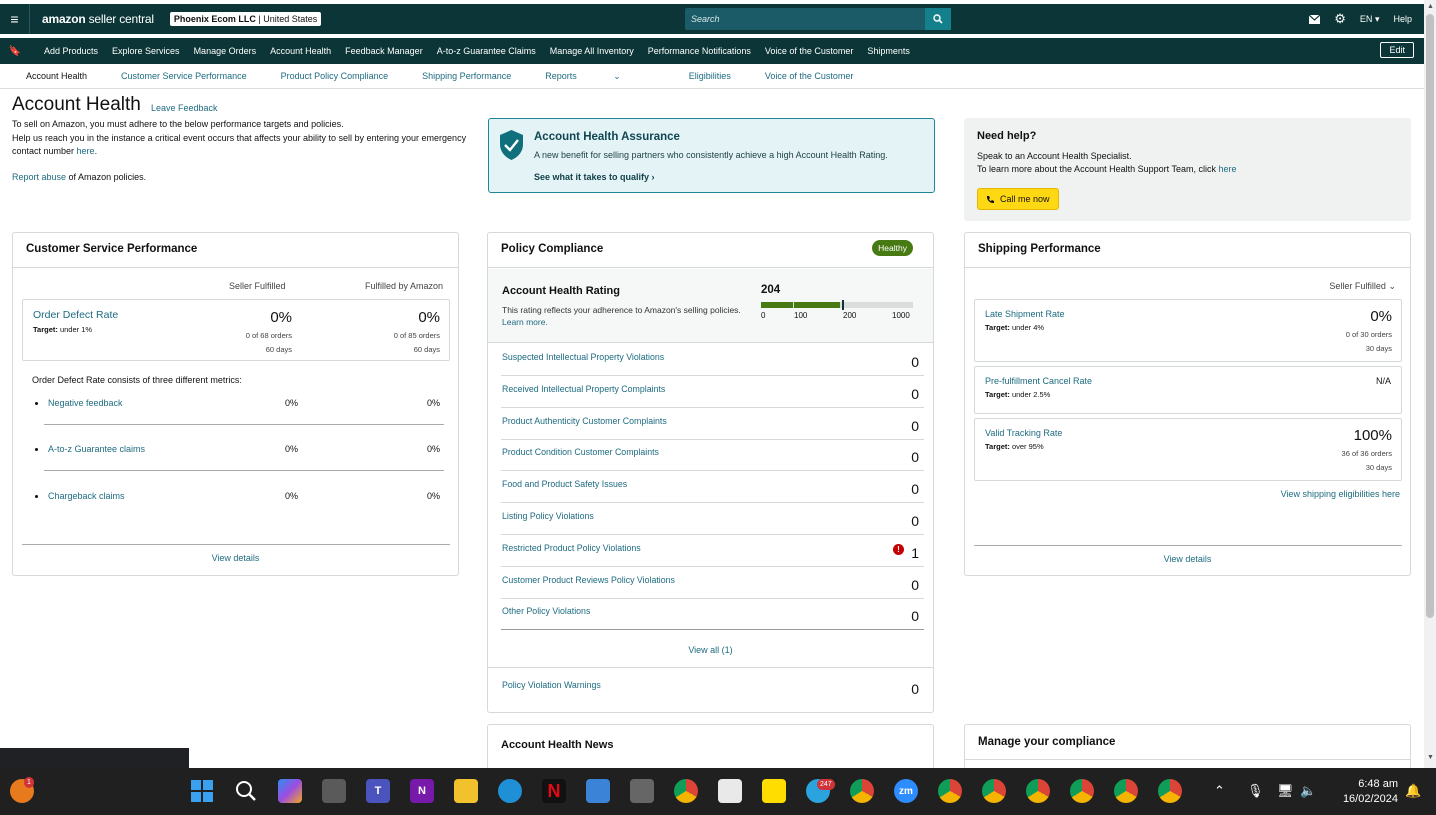 This screenshot has width=1436, height=815. I want to click on tab-customer-service-performance: Customer Service Performance, so click(184, 76).